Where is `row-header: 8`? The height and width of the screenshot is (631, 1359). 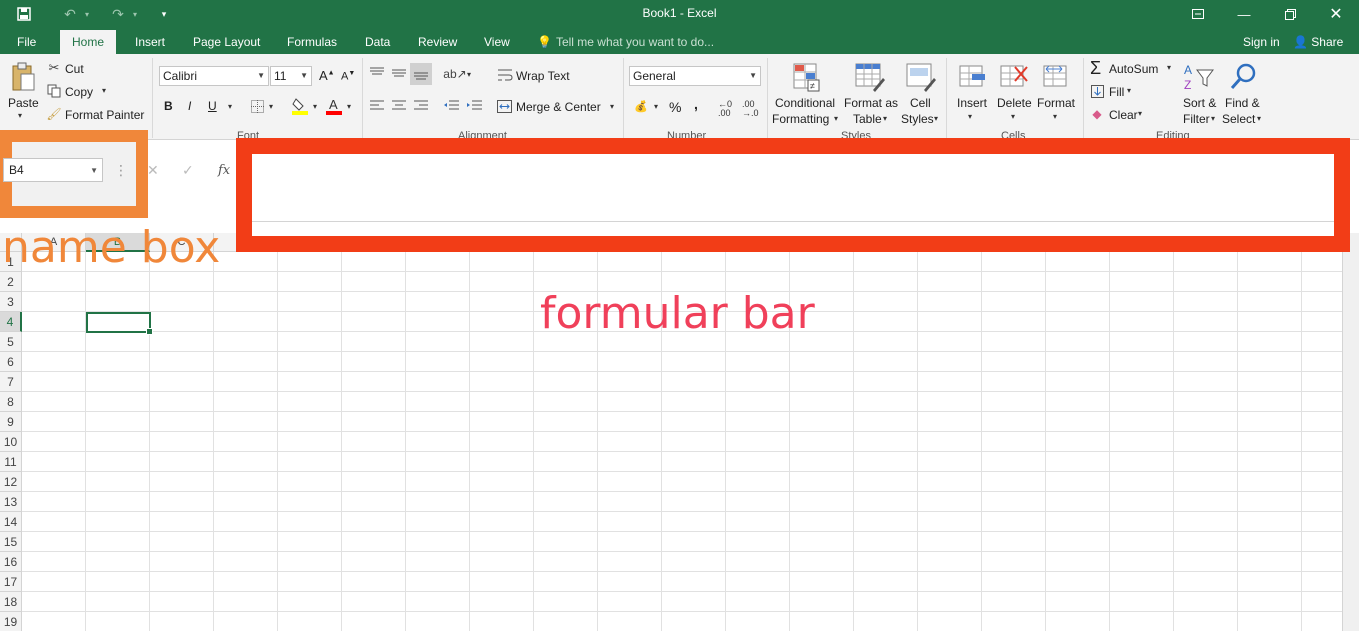 row-header: 8 is located at coordinates (11, 402).